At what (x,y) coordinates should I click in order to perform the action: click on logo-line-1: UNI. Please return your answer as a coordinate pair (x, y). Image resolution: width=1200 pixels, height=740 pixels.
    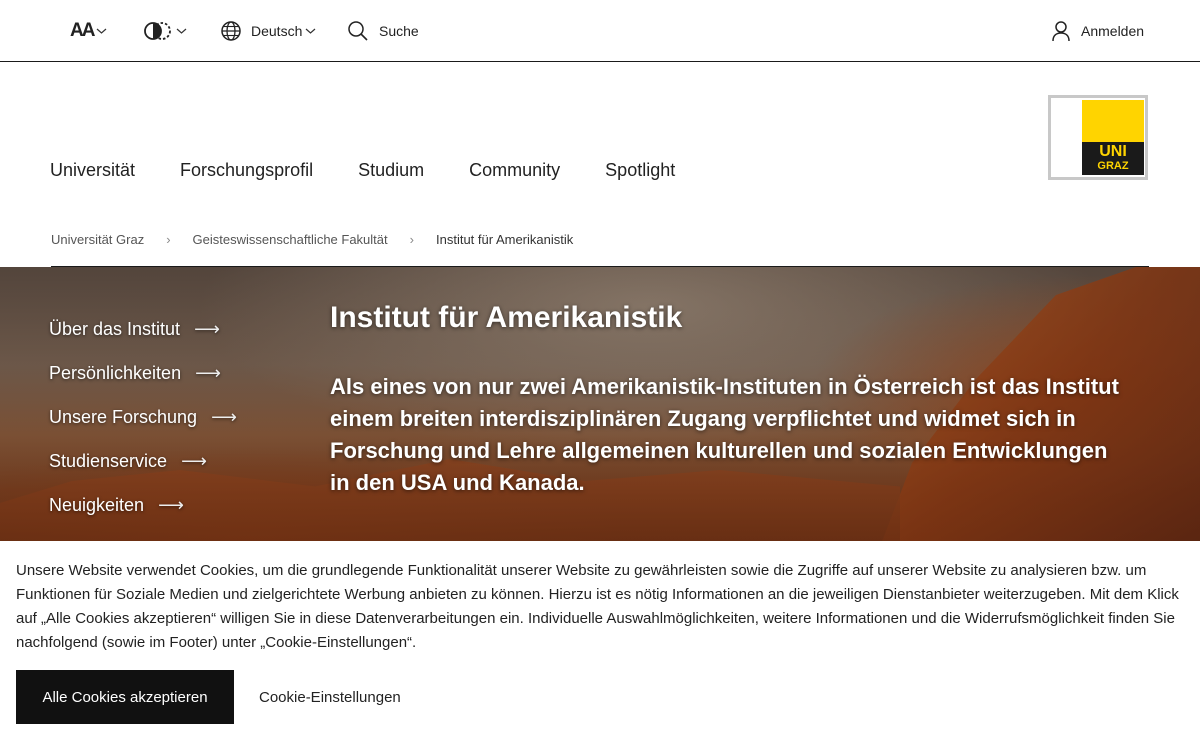
    Looking at the image, I should click on (1113, 151).